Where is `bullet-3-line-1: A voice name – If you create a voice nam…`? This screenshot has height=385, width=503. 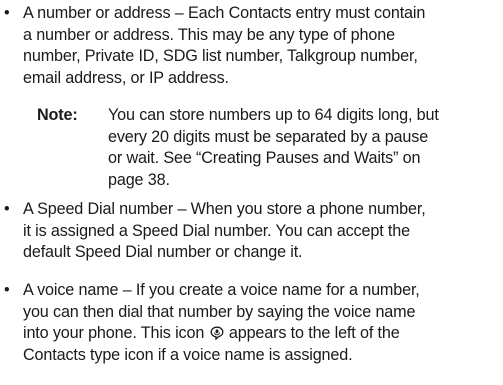
bullet-3-line-1: A voice name – If you create a voice nam… is located at coordinates (221, 290).